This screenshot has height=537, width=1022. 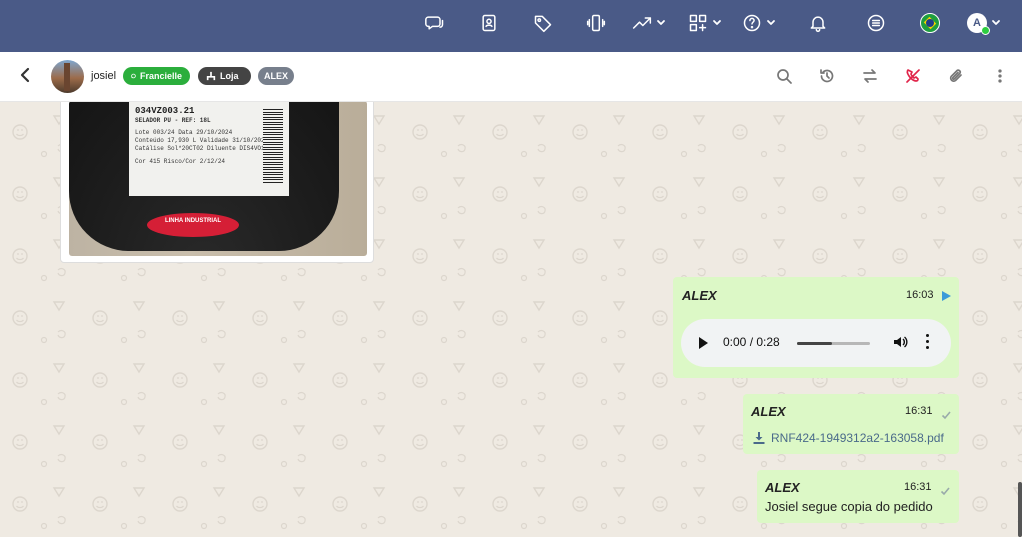 What do you see at coordinates (435, 23) in the screenshot?
I see `chat-bubbles-icon` at bounding box center [435, 23].